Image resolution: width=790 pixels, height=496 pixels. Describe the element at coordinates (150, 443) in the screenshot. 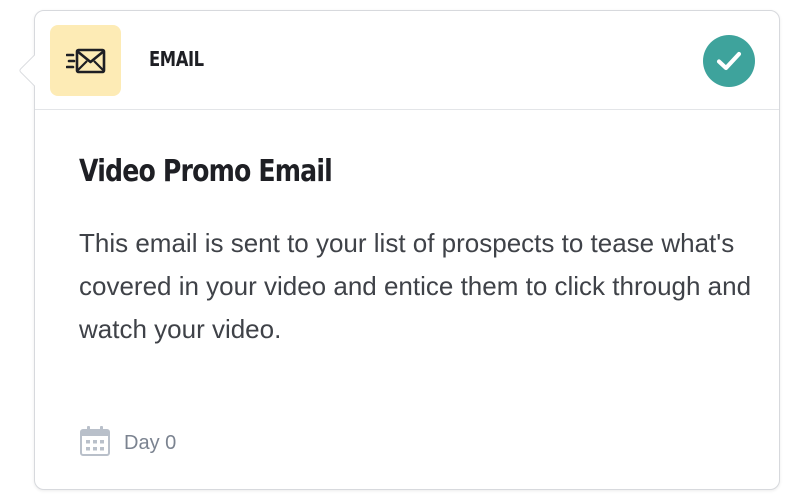

I see `schedule-day-label: Day 0` at that location.